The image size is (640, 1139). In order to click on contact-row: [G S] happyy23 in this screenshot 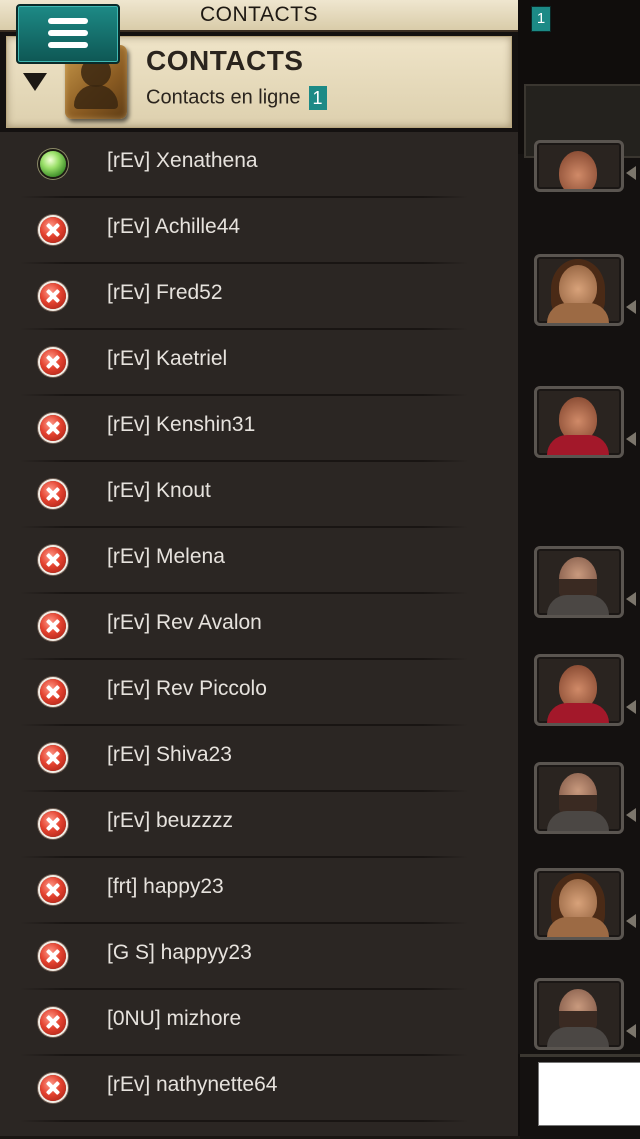, I will do `click(259, 957)`.